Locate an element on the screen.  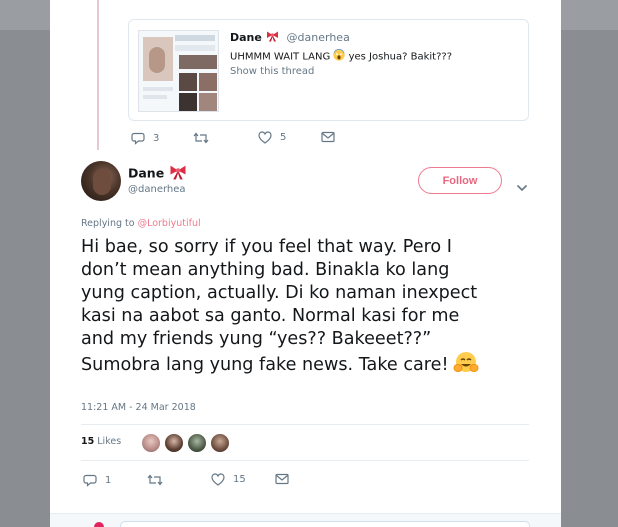
like-action: 5 is located at coordinates (272, 137).